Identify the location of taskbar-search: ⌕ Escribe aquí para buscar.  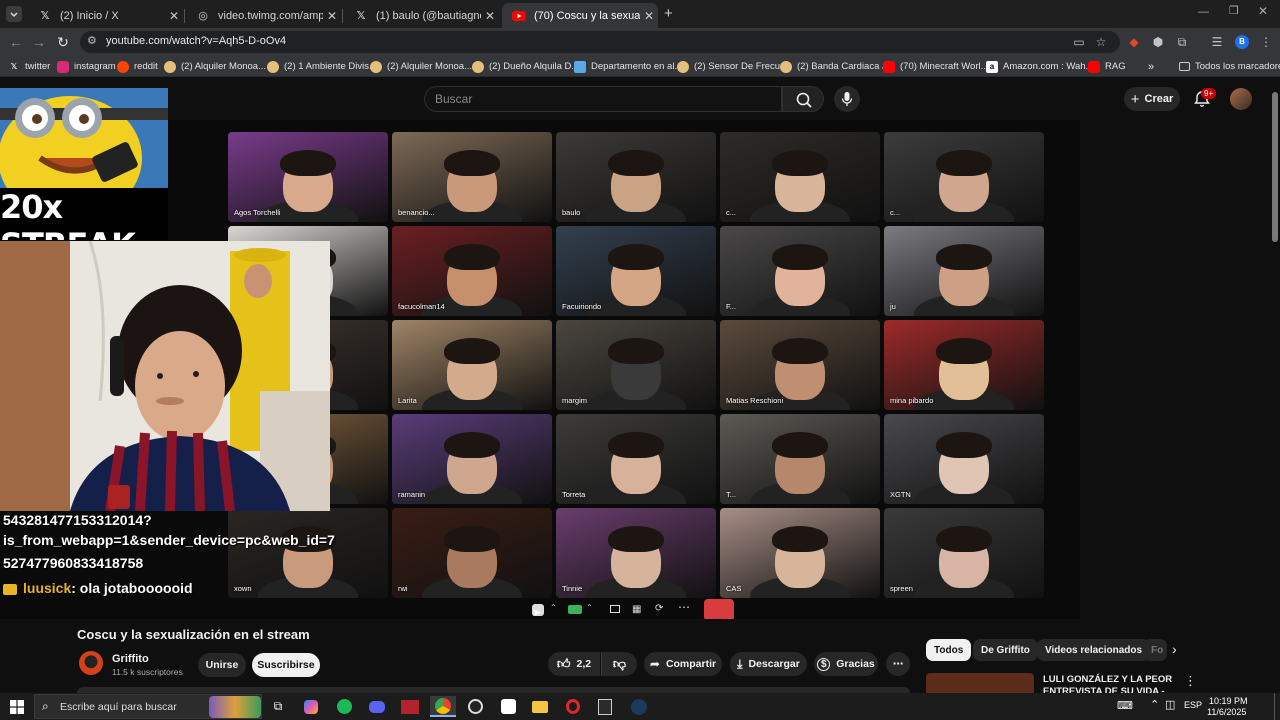
(148, 706).